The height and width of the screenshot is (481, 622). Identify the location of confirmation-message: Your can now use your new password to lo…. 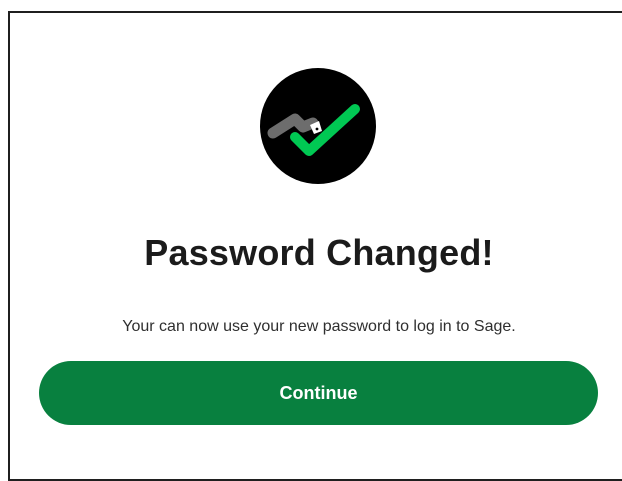
(319, 326).